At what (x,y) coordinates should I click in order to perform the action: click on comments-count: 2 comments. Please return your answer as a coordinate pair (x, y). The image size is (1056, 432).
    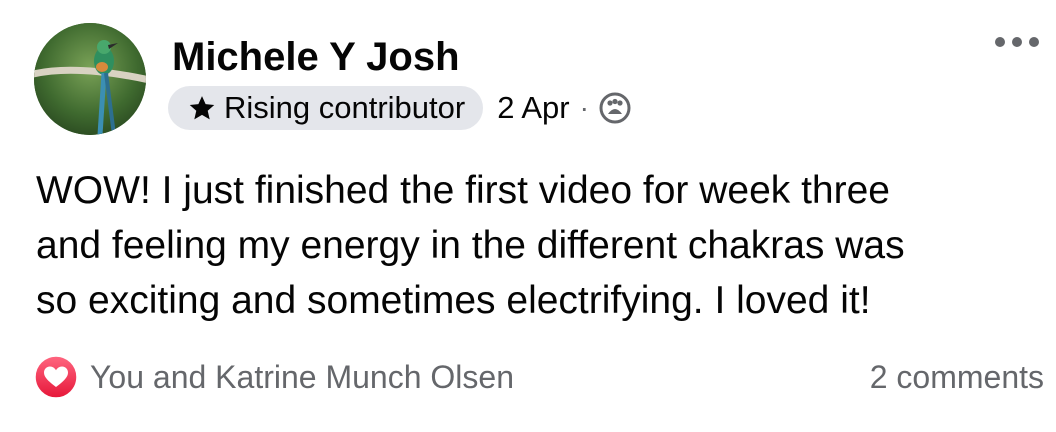
    Looking at the image, I should click on (957, 377).